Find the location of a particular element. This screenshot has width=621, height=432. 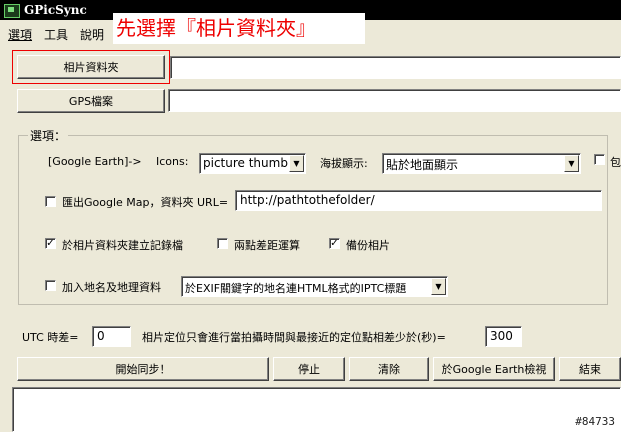

annotation-text: 先選擇『相片資料夾』 is located at coordinates (239, 28).